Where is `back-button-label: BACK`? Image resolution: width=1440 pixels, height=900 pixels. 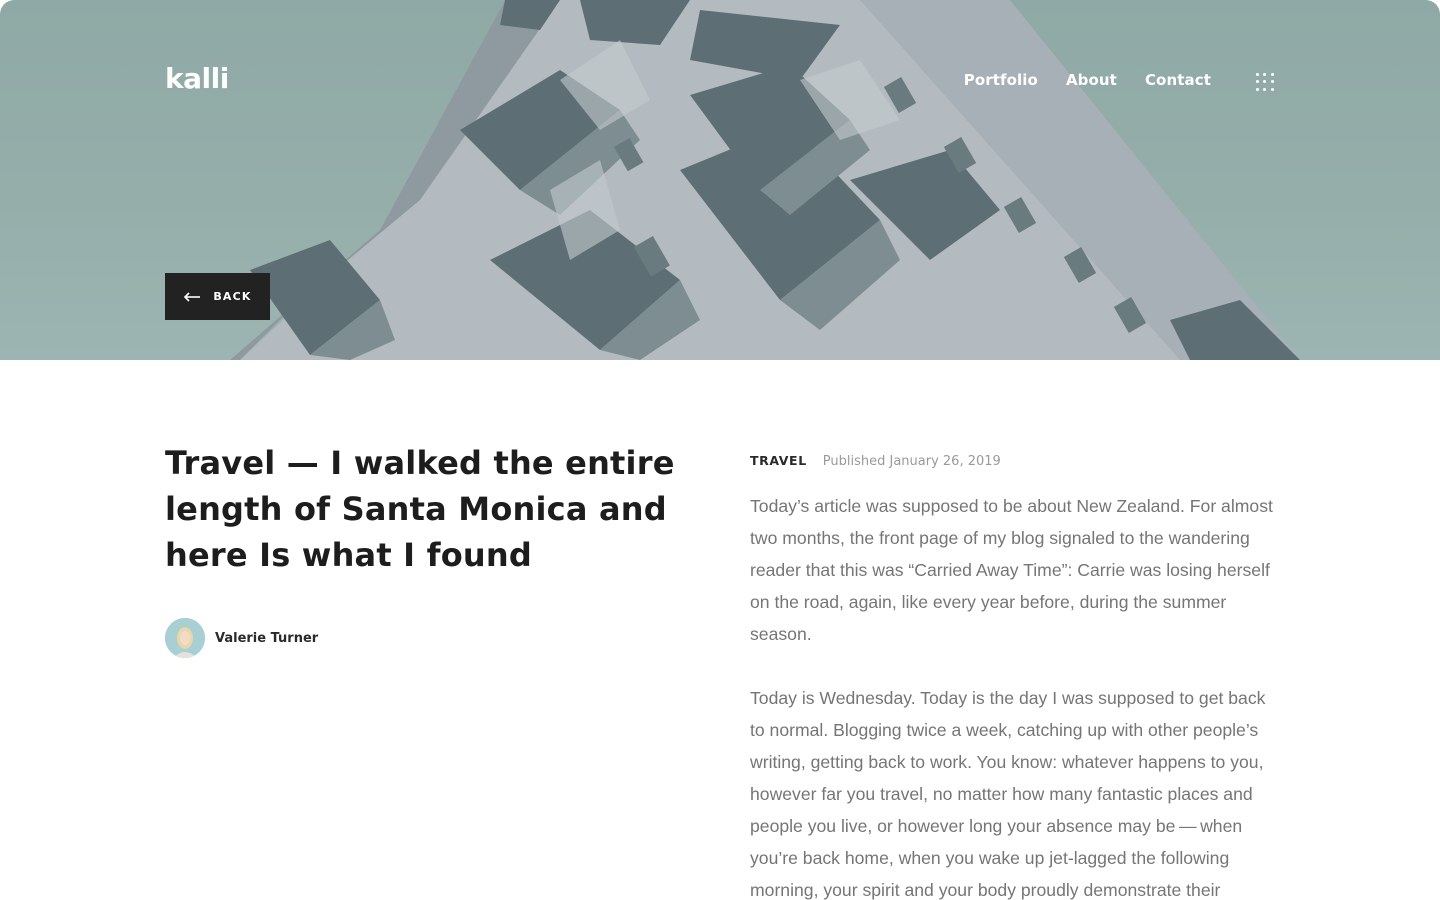
back-button-label: BACK is located at coordinates (232, 296).